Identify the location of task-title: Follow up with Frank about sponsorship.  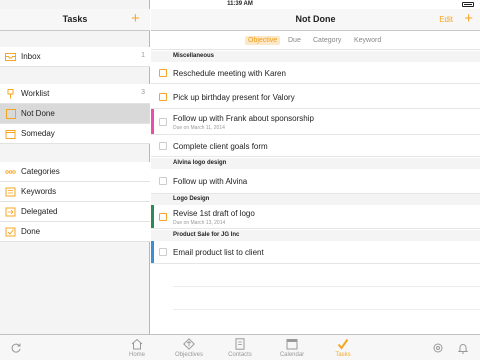
(243, 118).